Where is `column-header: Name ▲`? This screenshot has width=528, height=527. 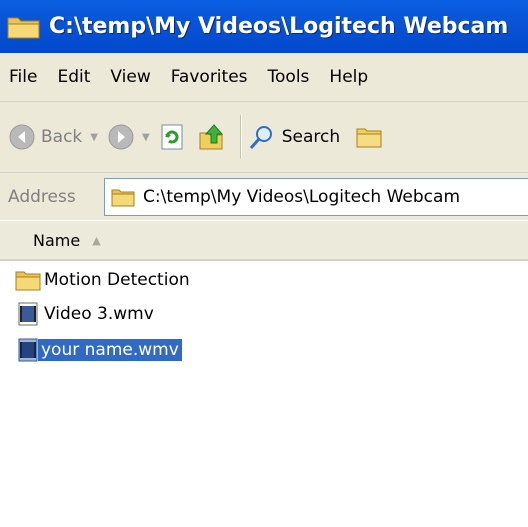 column-header: Name ▲ is located at coordinates (264, 241).